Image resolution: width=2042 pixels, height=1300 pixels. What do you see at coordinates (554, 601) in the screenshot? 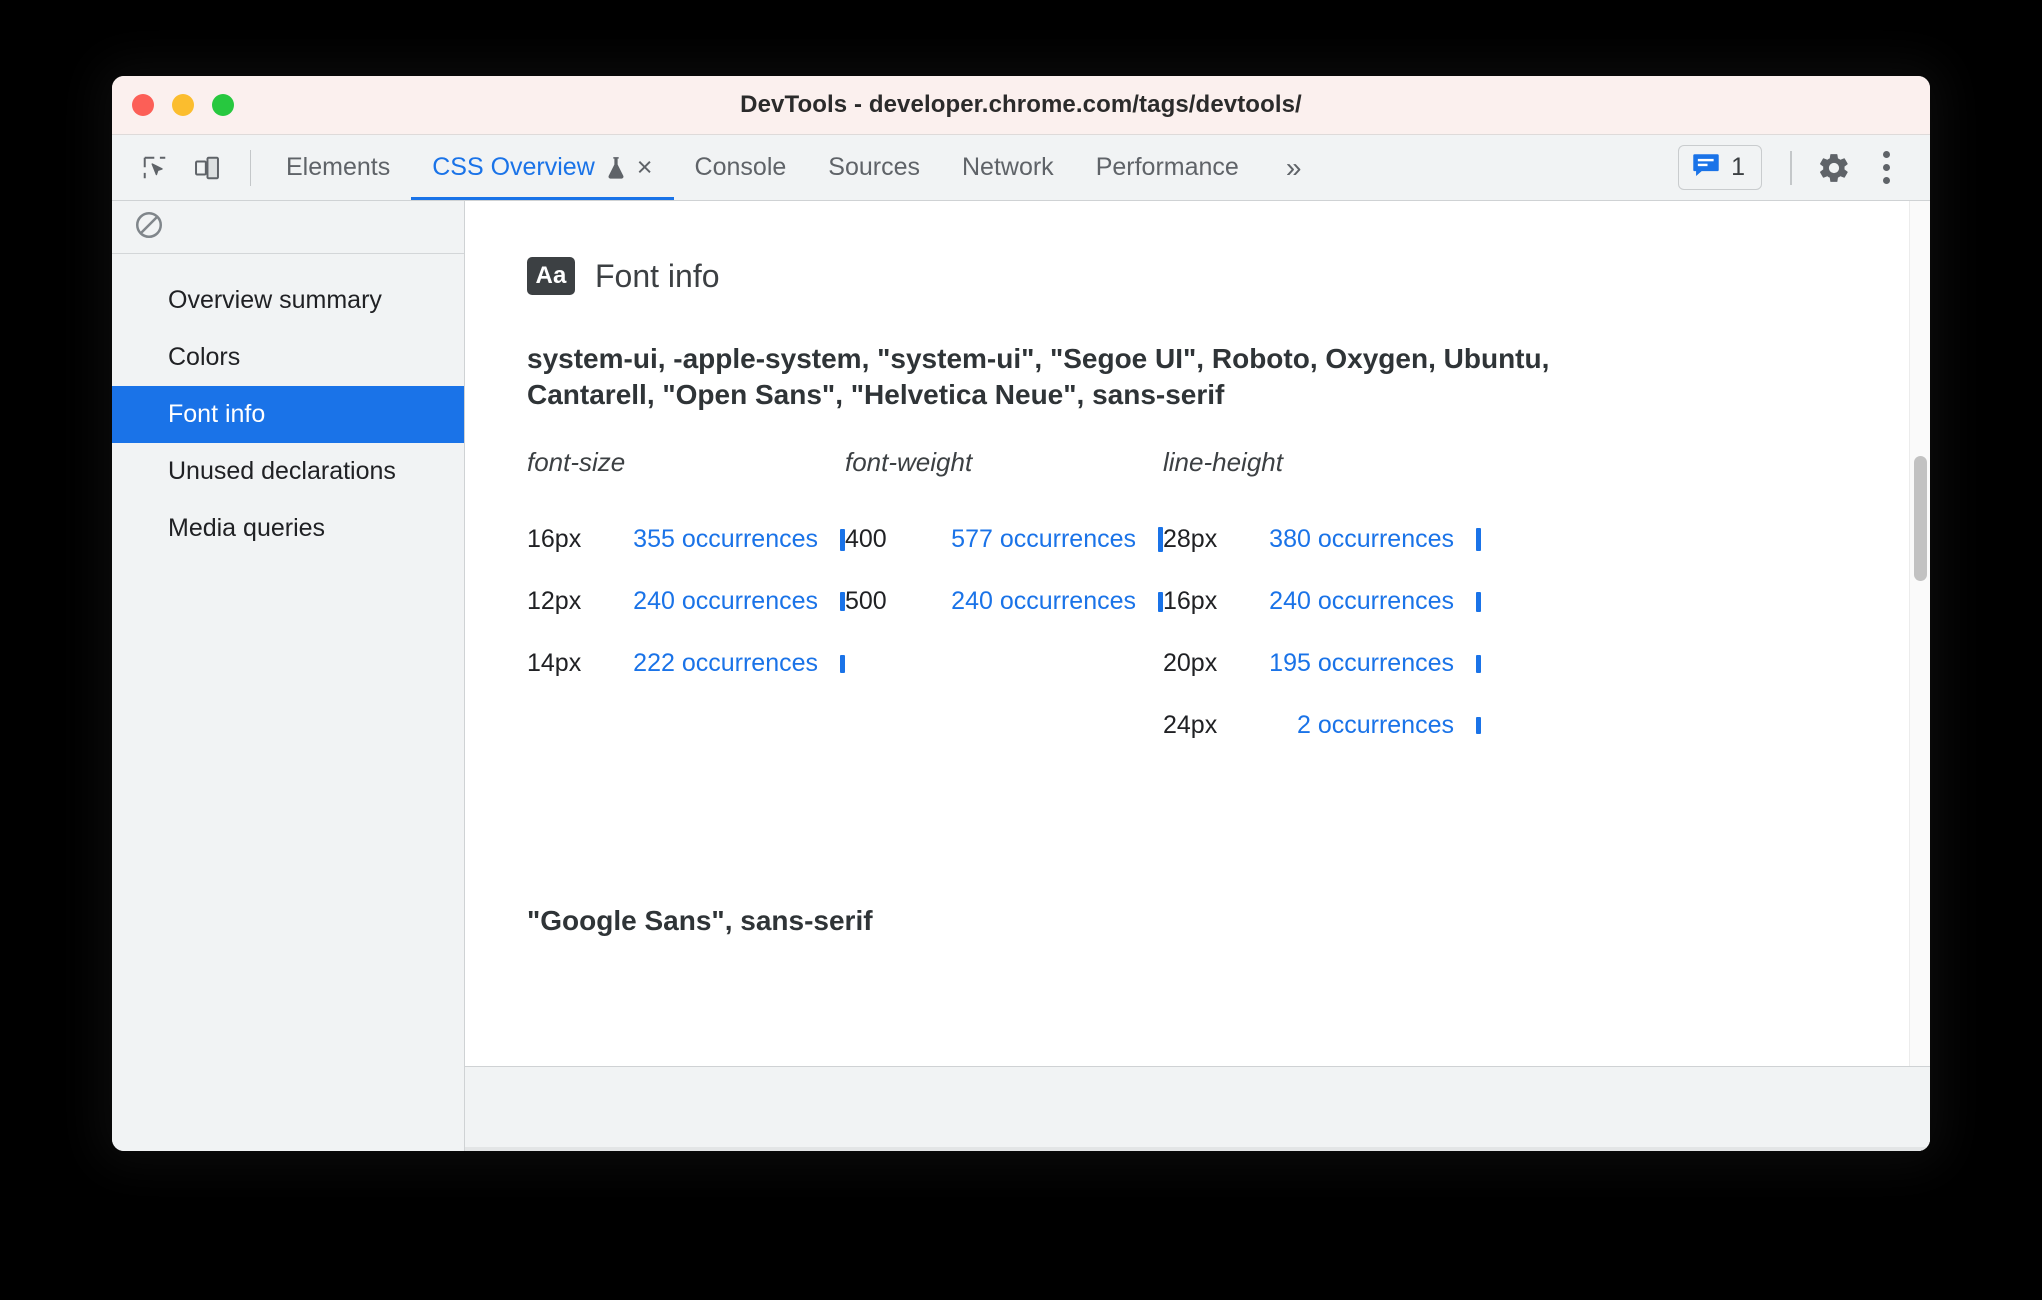
I see `metric-value: 12px` at bounding box center [554, 601].